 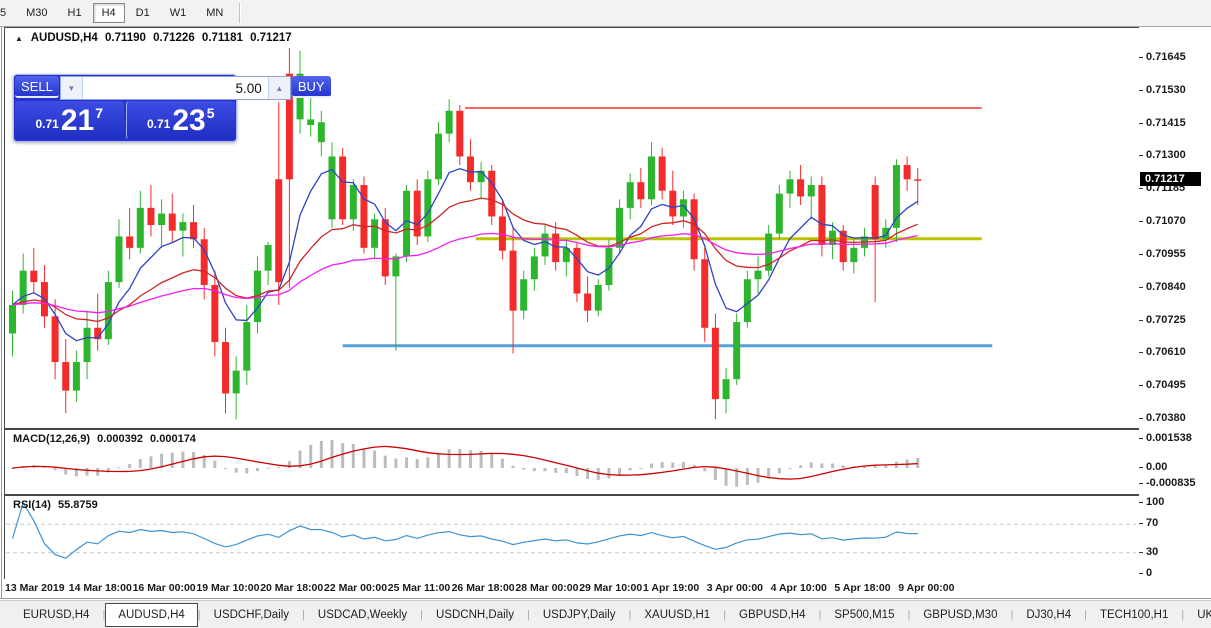 What do you see at coordinates (37, 87) in the screenshot?
I see `sell-button: SELL` at bounding box center [37, 87].